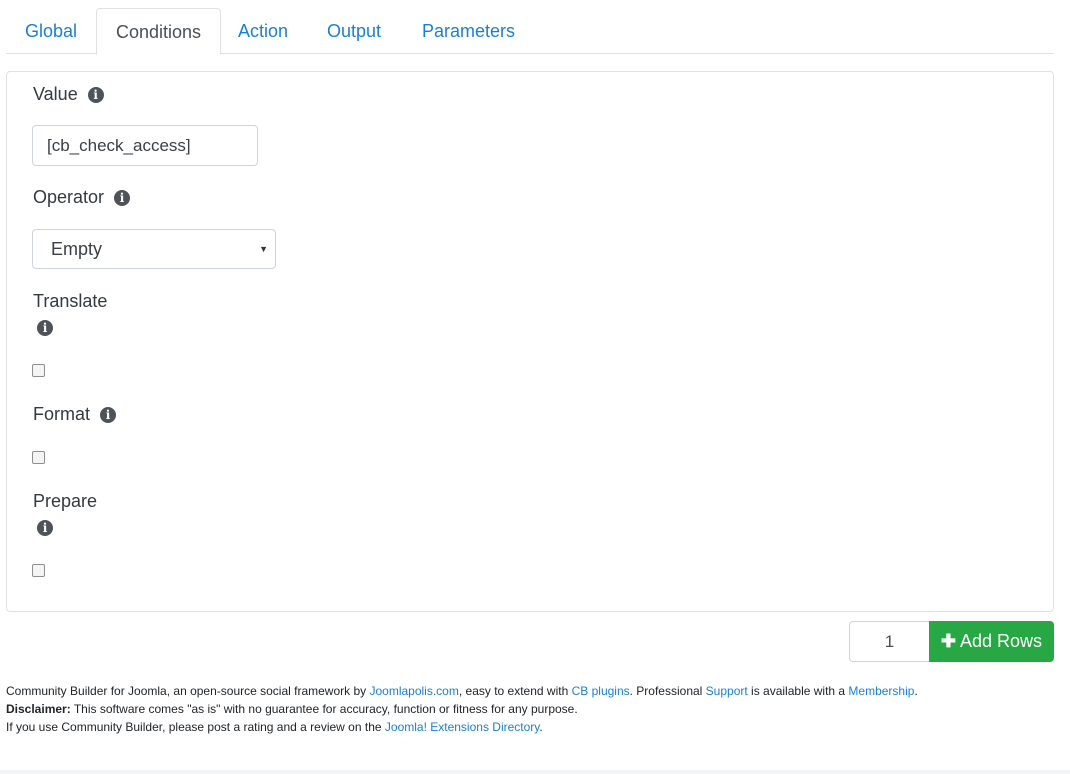 The height and width of the screenshot is (774, 1070). I want to click on cb-plugins-link: CB plugins, so click(601, 691).